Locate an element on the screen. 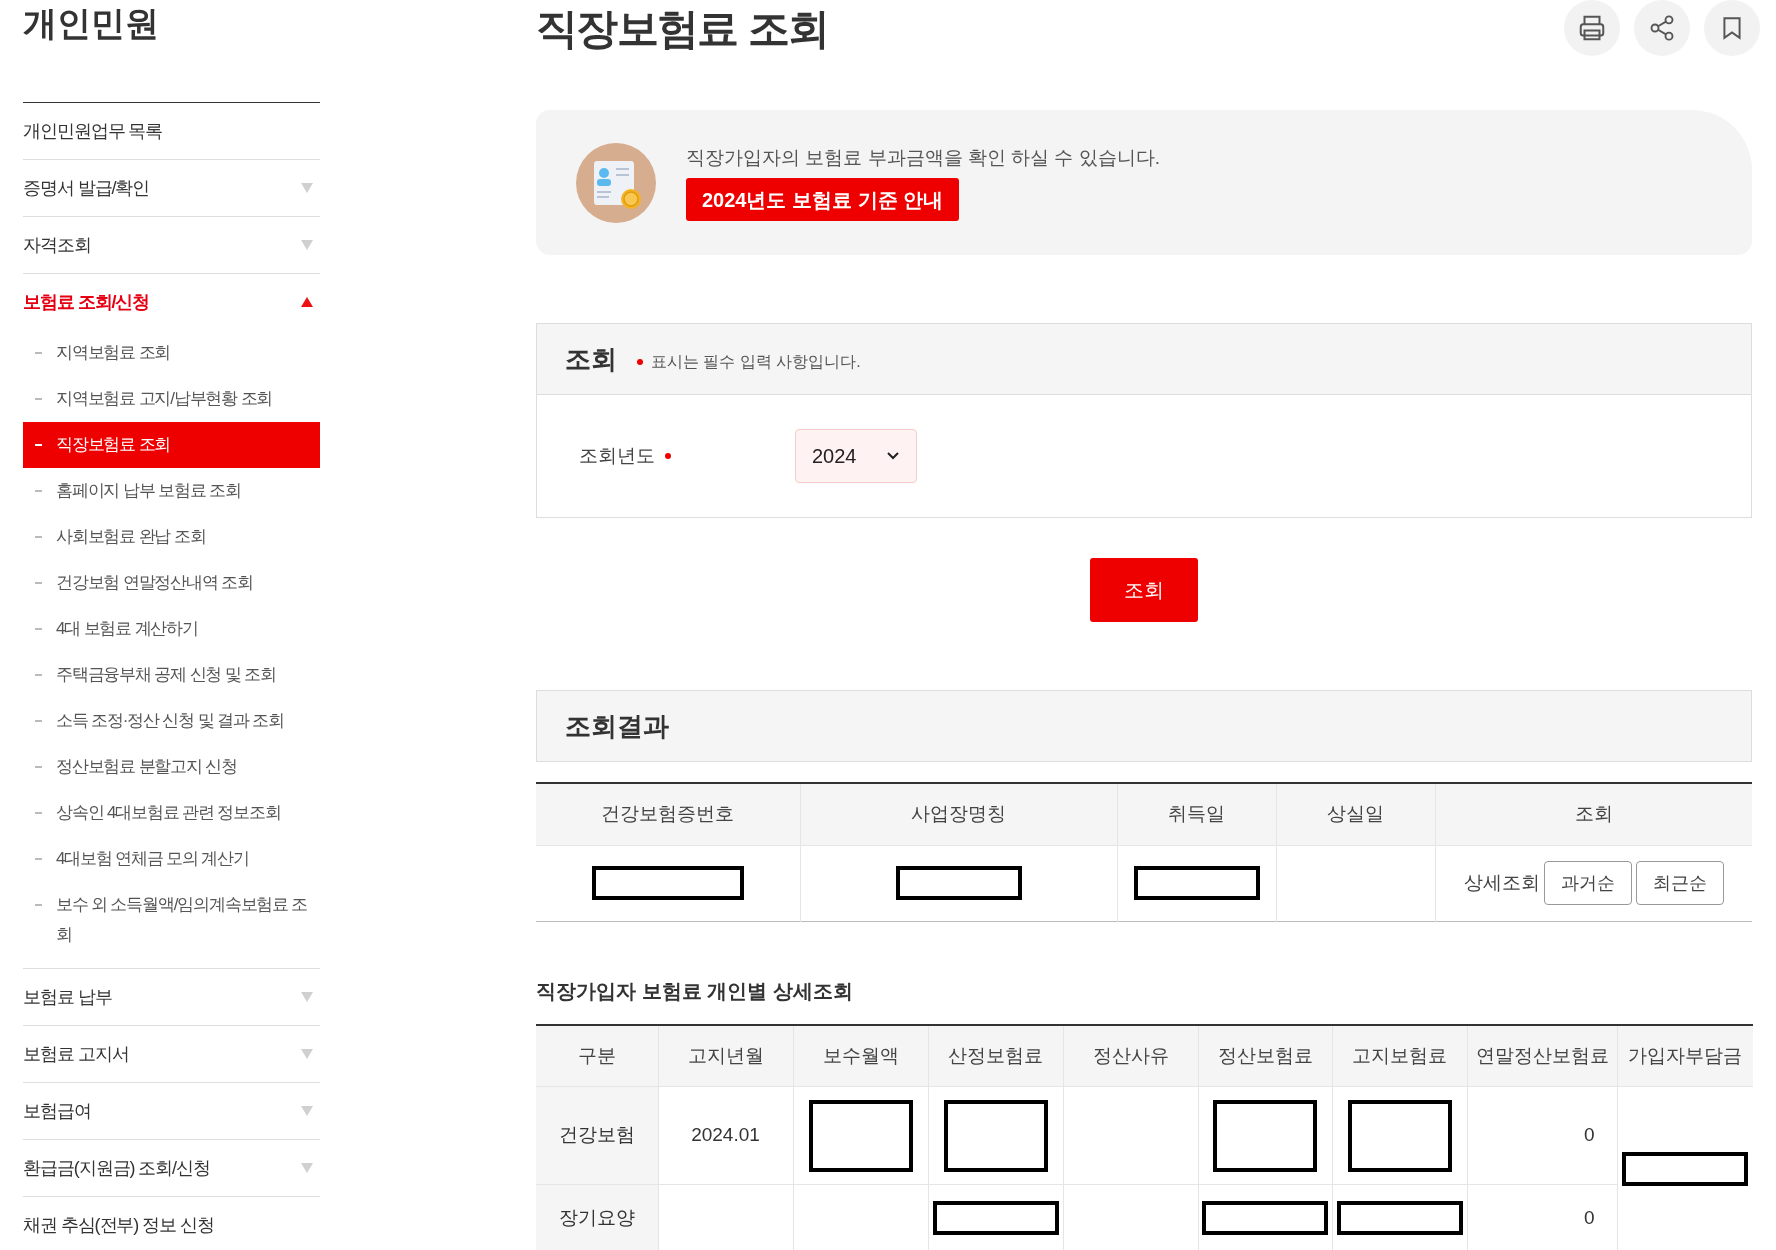 This screenshot has height=1250, width=1776. submenu-item: 보수 외 소득월액/임의계속보험료 조회 is located at coordinates (171, 920).